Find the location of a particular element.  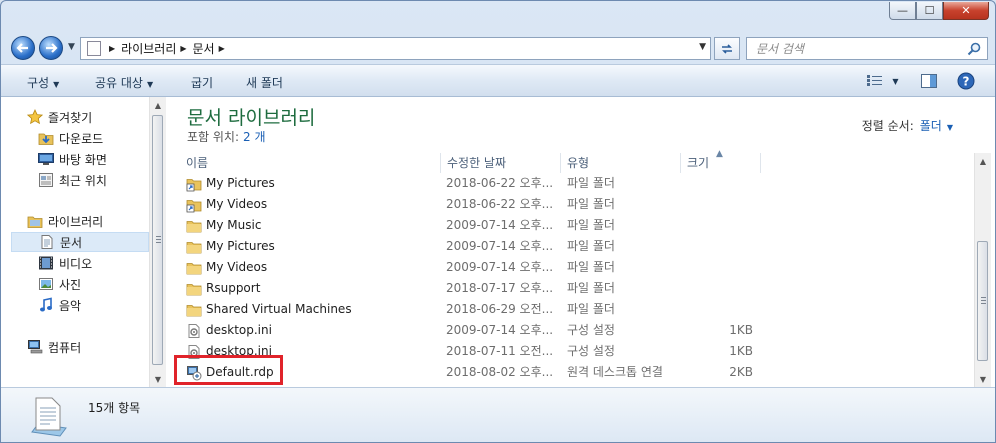

includes-locations-link: 2 개 is located at coordinates (254, 137).